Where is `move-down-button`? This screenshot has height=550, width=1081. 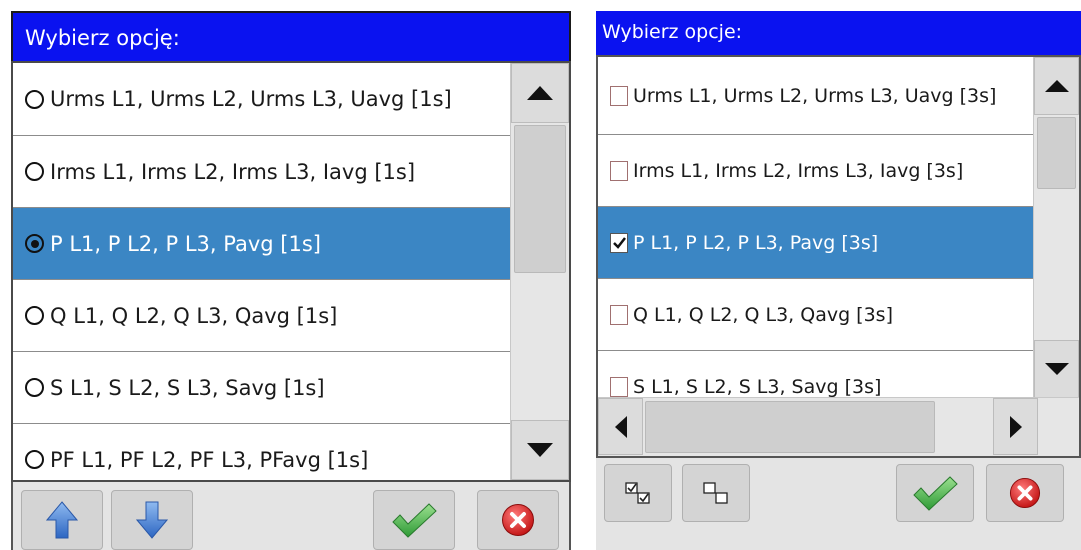
move-down-button is located at coordinates (152, 520).